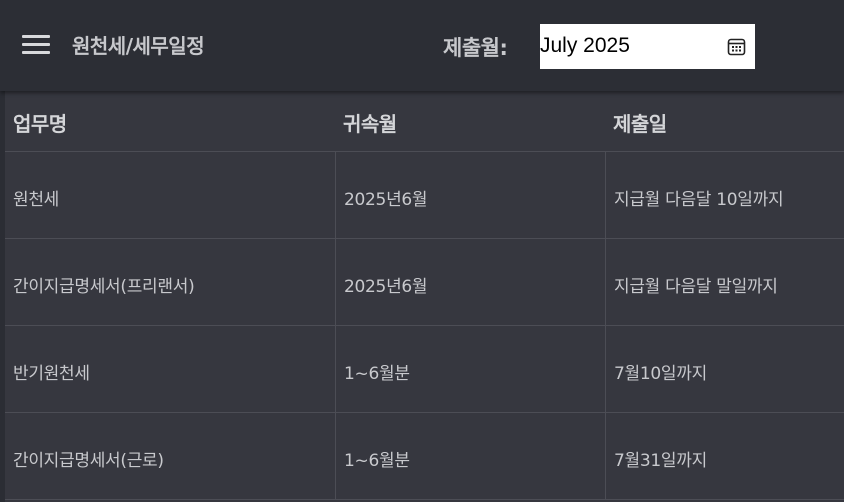 This screenshot has height=502, width=844. Describe the element at coordinates (640, 124) in the screenshot. I see `column-header-due-date: 제출일` at that location.